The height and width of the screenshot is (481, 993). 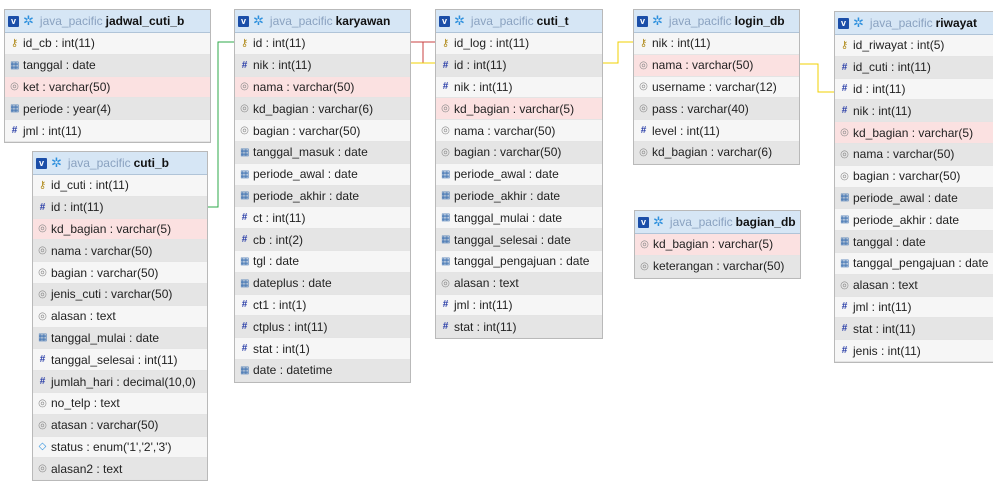 What do you see at coordinates (716, 131) in the screenshot?
I see `column-row: # level : int(11)` at bounding box center [716, 131].